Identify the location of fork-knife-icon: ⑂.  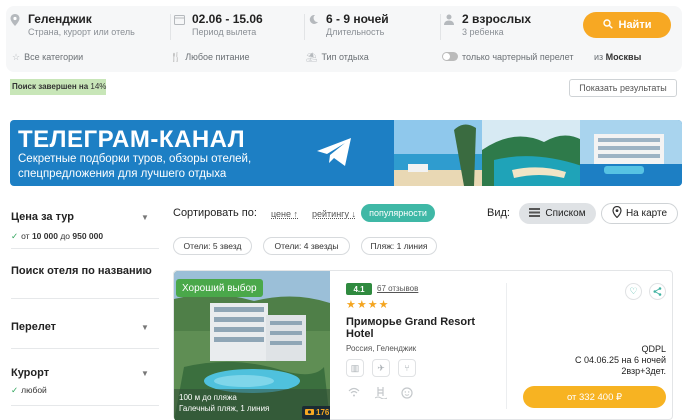
(407, 368).